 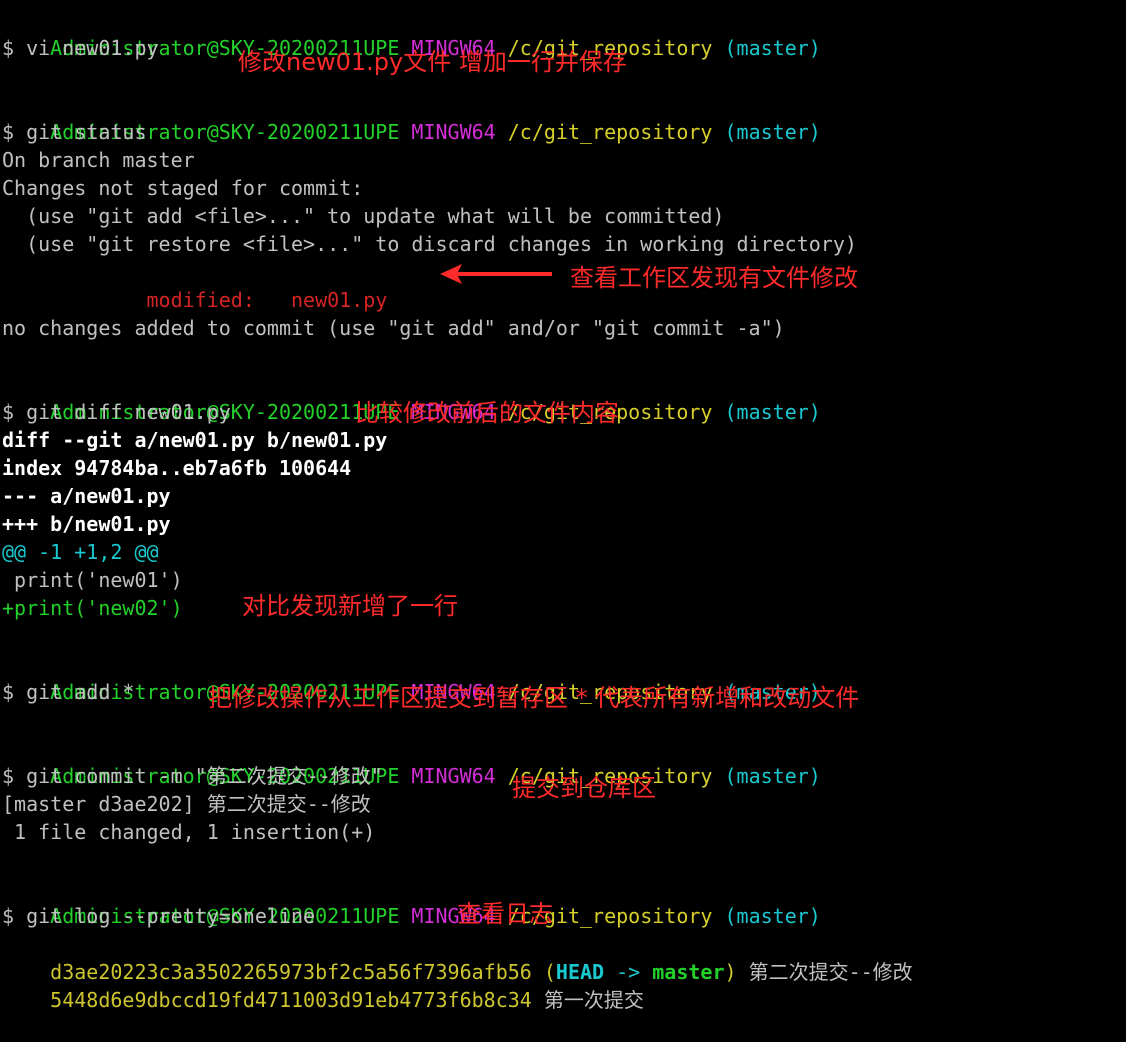 I want to click on modified-label: modified:, so click(x=170, y=300).